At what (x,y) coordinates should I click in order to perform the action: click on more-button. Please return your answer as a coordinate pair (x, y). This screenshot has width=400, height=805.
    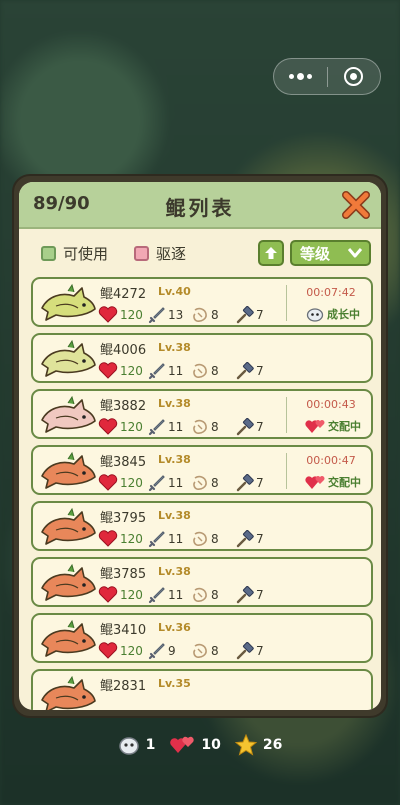
    Looking at the image, I should click on (300, 76).